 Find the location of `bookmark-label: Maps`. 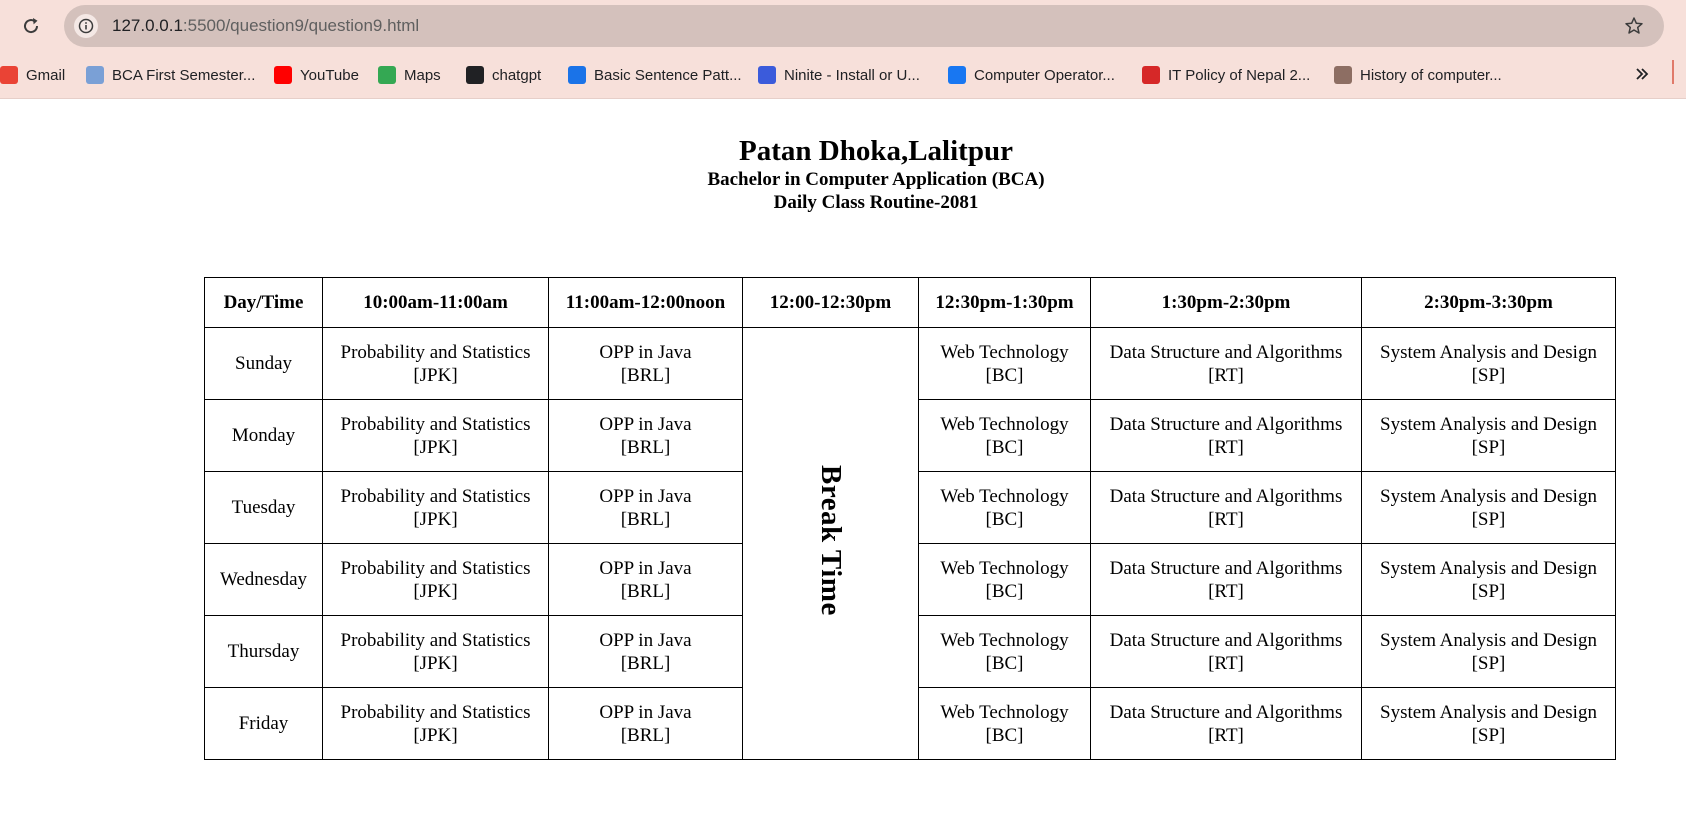

bookmark-label: Maps is located at coordinates (422, 75).